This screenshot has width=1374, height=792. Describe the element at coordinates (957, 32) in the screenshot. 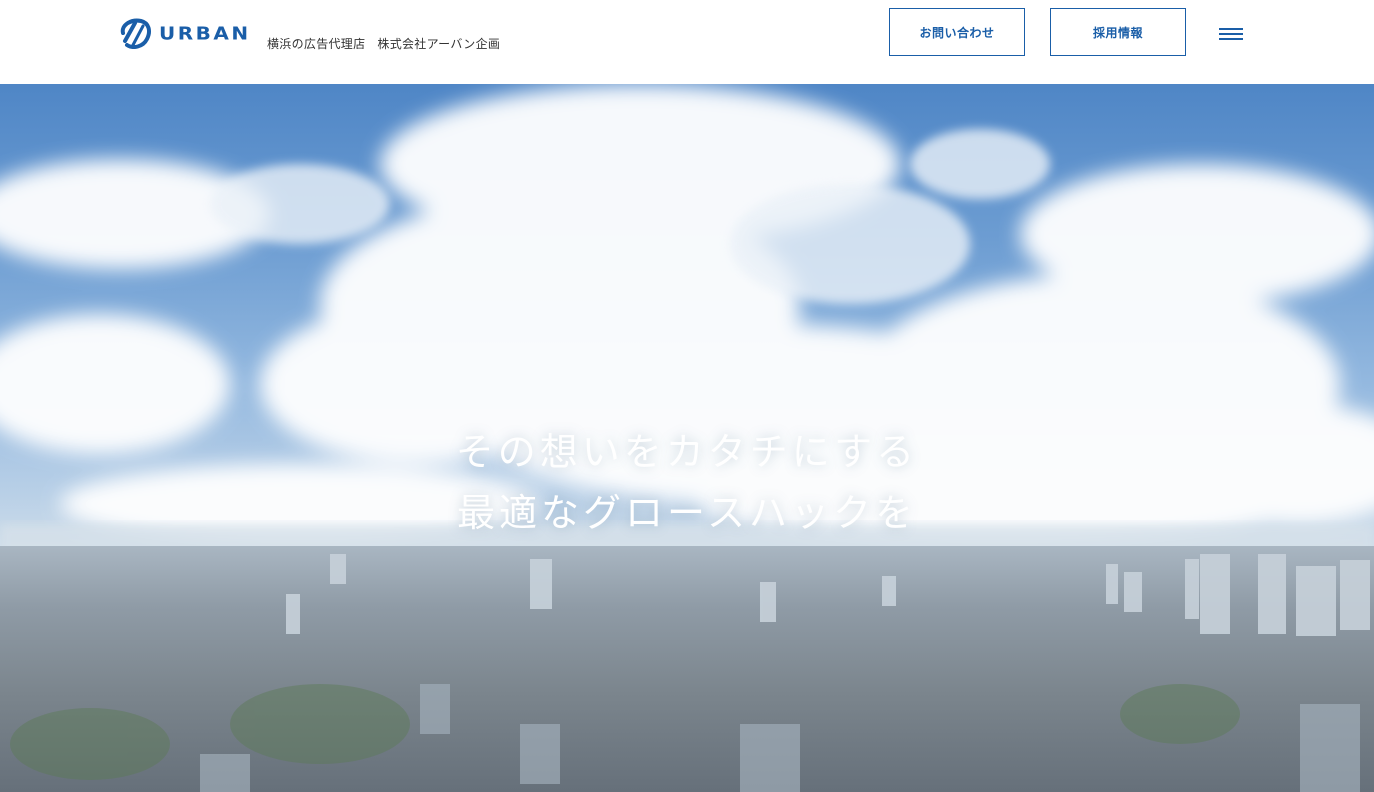

I see `contact-button: お問い合わせ` at that location.